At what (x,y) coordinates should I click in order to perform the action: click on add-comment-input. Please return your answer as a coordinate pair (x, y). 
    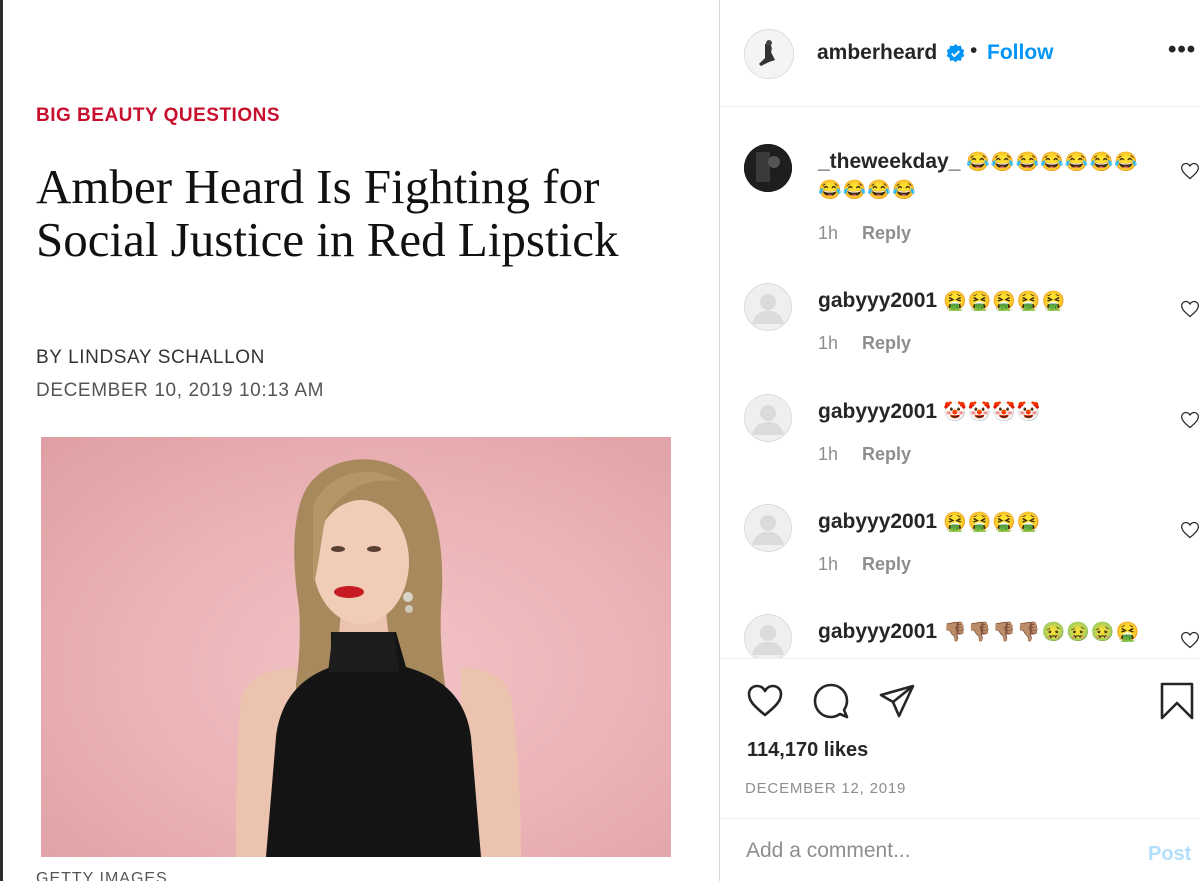
    Looking at the image, I should click on (936, 851).